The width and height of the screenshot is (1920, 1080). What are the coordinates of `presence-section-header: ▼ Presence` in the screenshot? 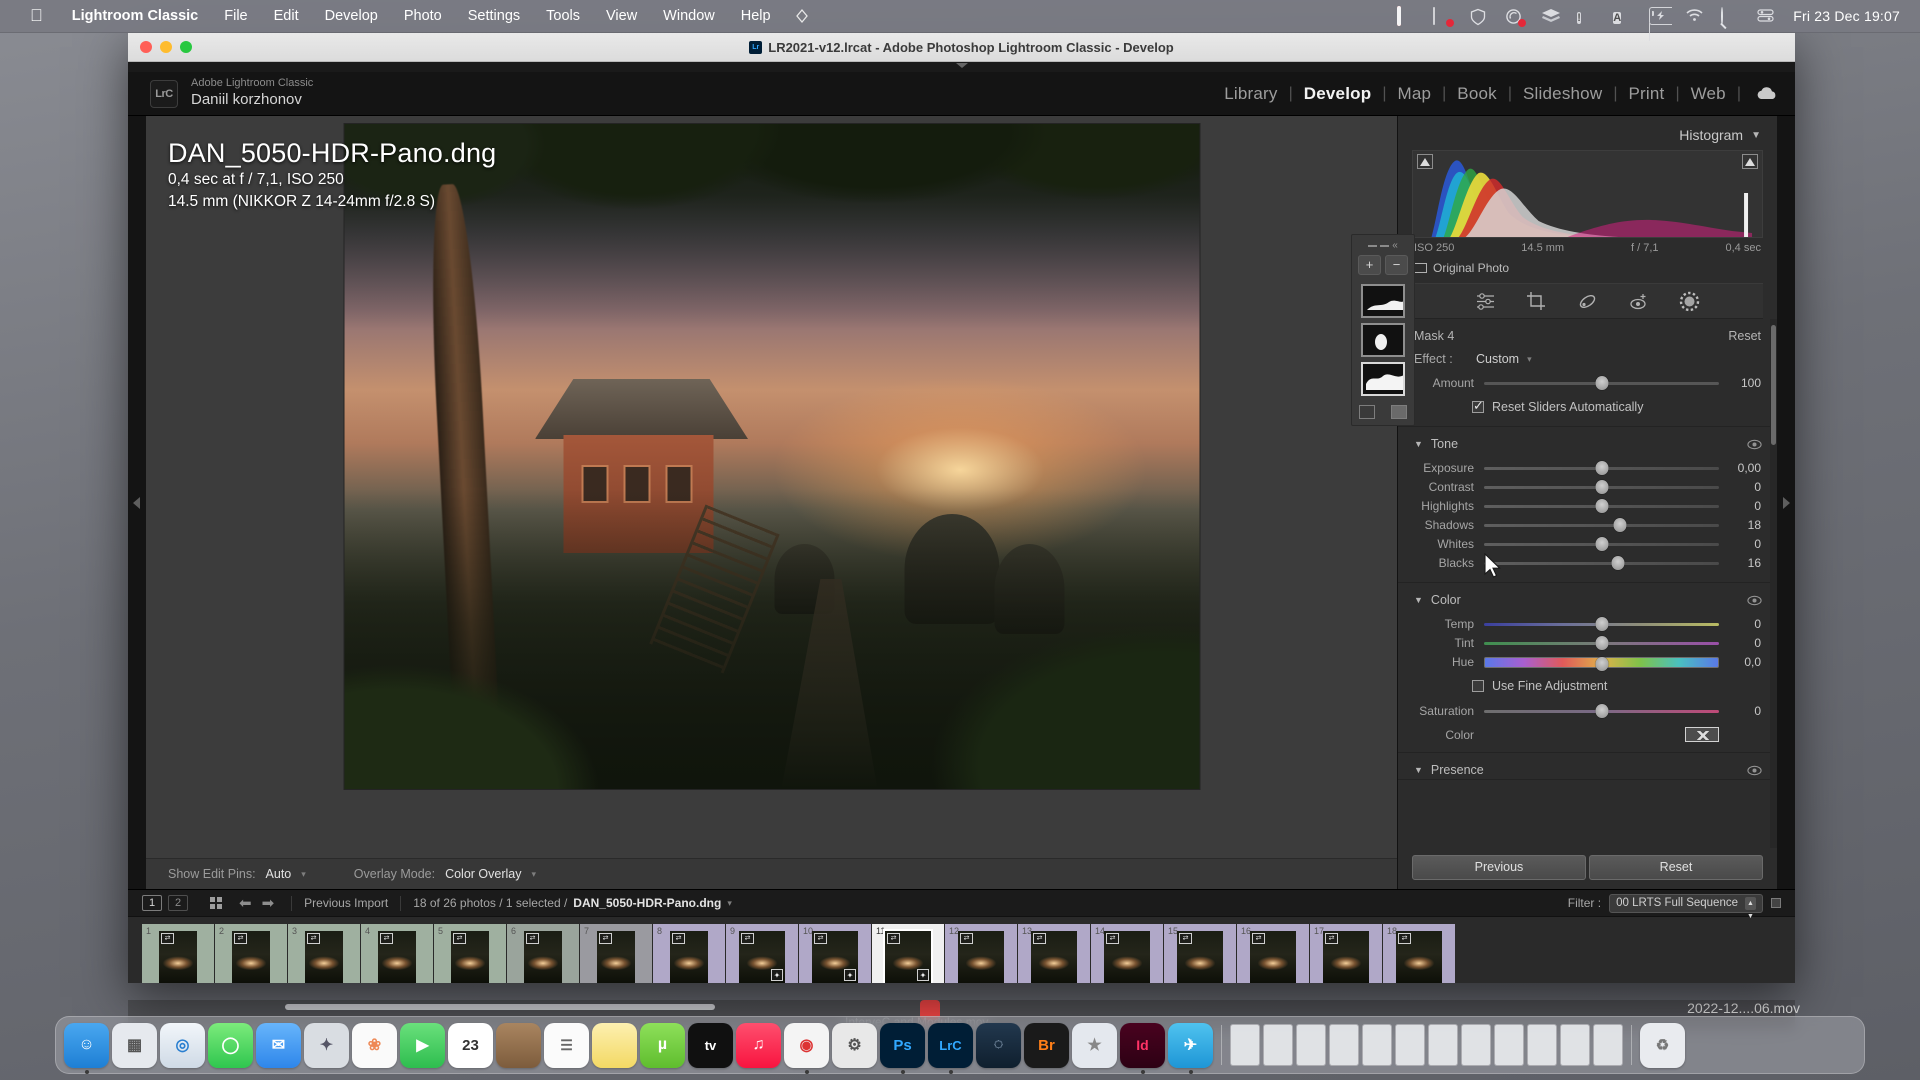 It's located at (1588, 769).